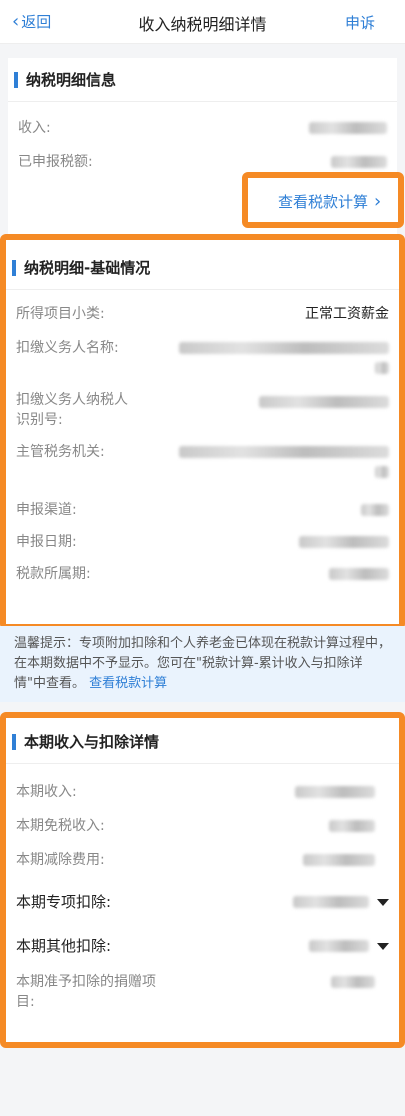 The height and width of the screenshot is (1116, 405). I want to click on period-income-value-redacted, so click(335, 792).